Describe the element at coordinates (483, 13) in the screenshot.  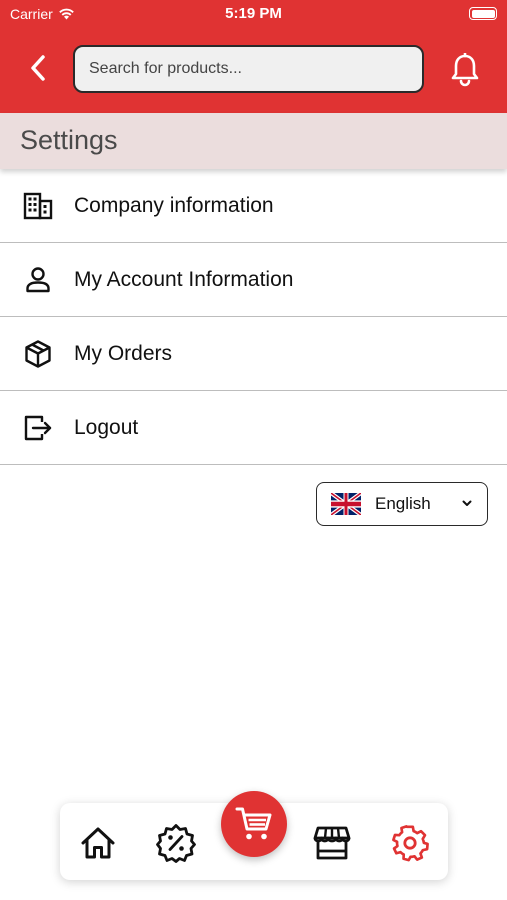
I see `battery-icon` at that location.